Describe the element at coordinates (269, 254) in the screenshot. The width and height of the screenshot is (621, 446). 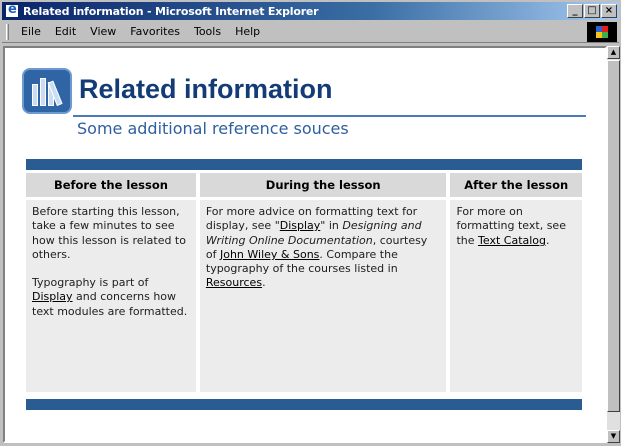
I see `john-wiley-link: John Wiley & Sons` at that location.